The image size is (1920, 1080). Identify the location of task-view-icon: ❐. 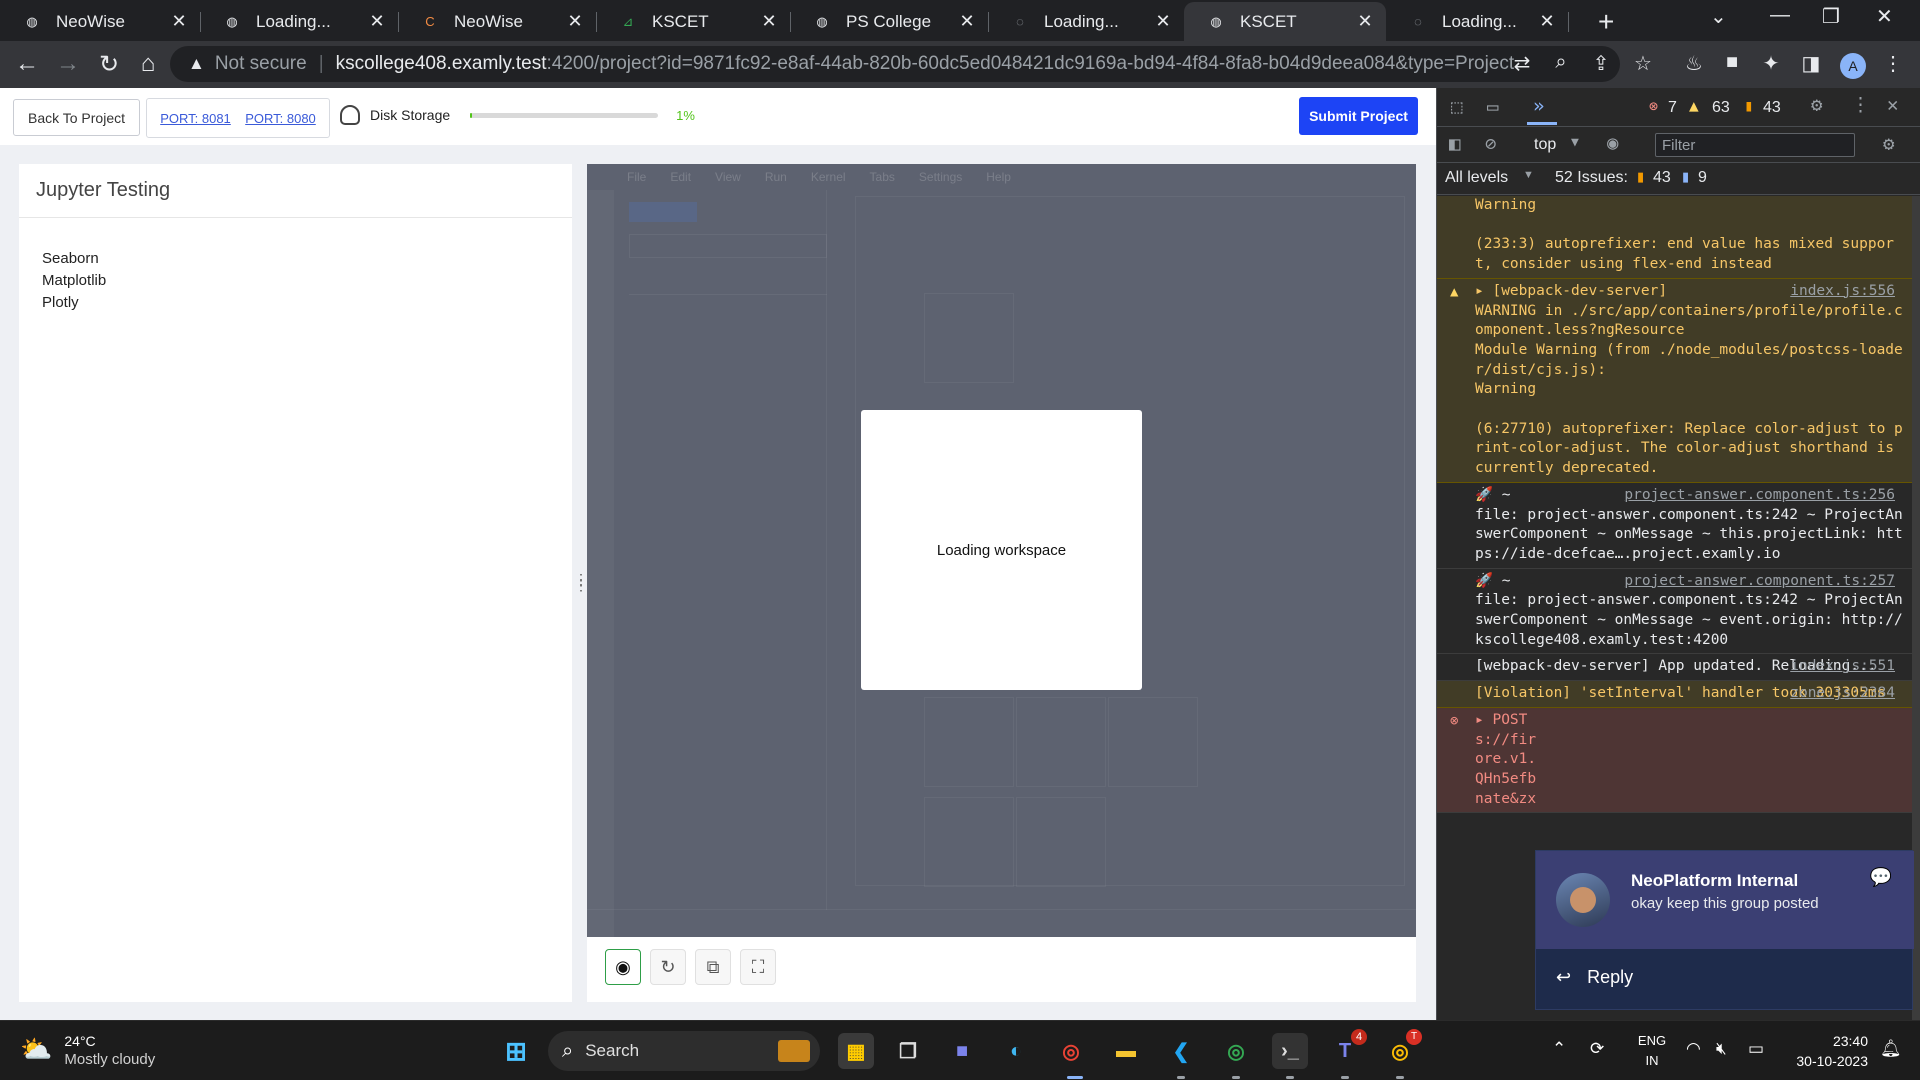
(908, 1051).